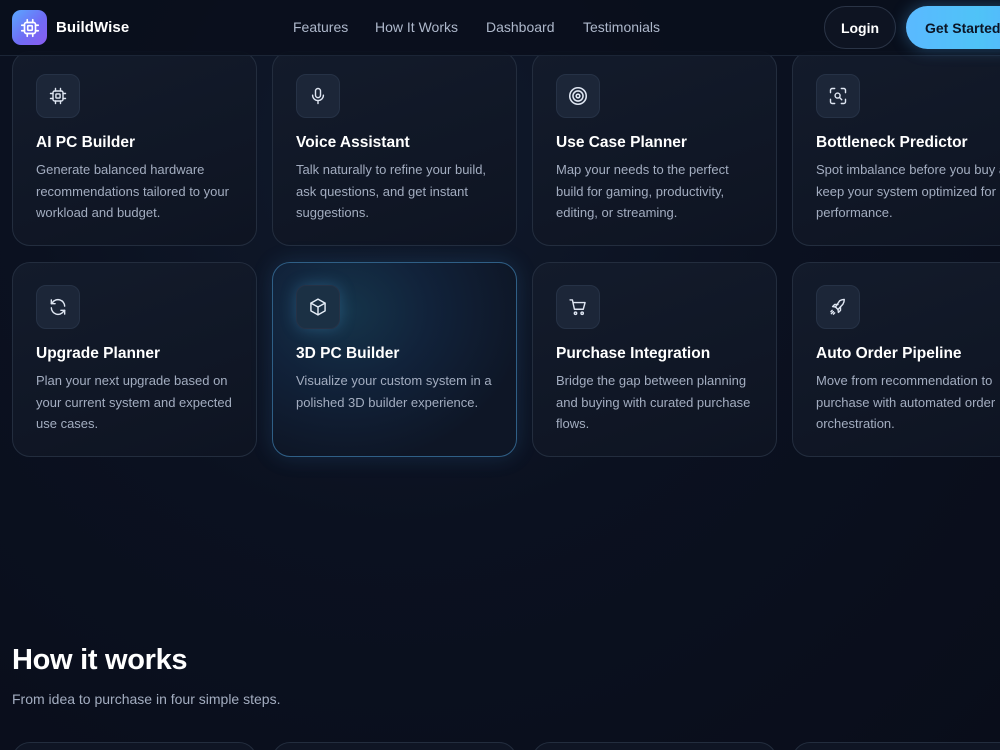  Describe the element at coordinates (578, 96) in the screenshot. I see `target-icon` at that location.